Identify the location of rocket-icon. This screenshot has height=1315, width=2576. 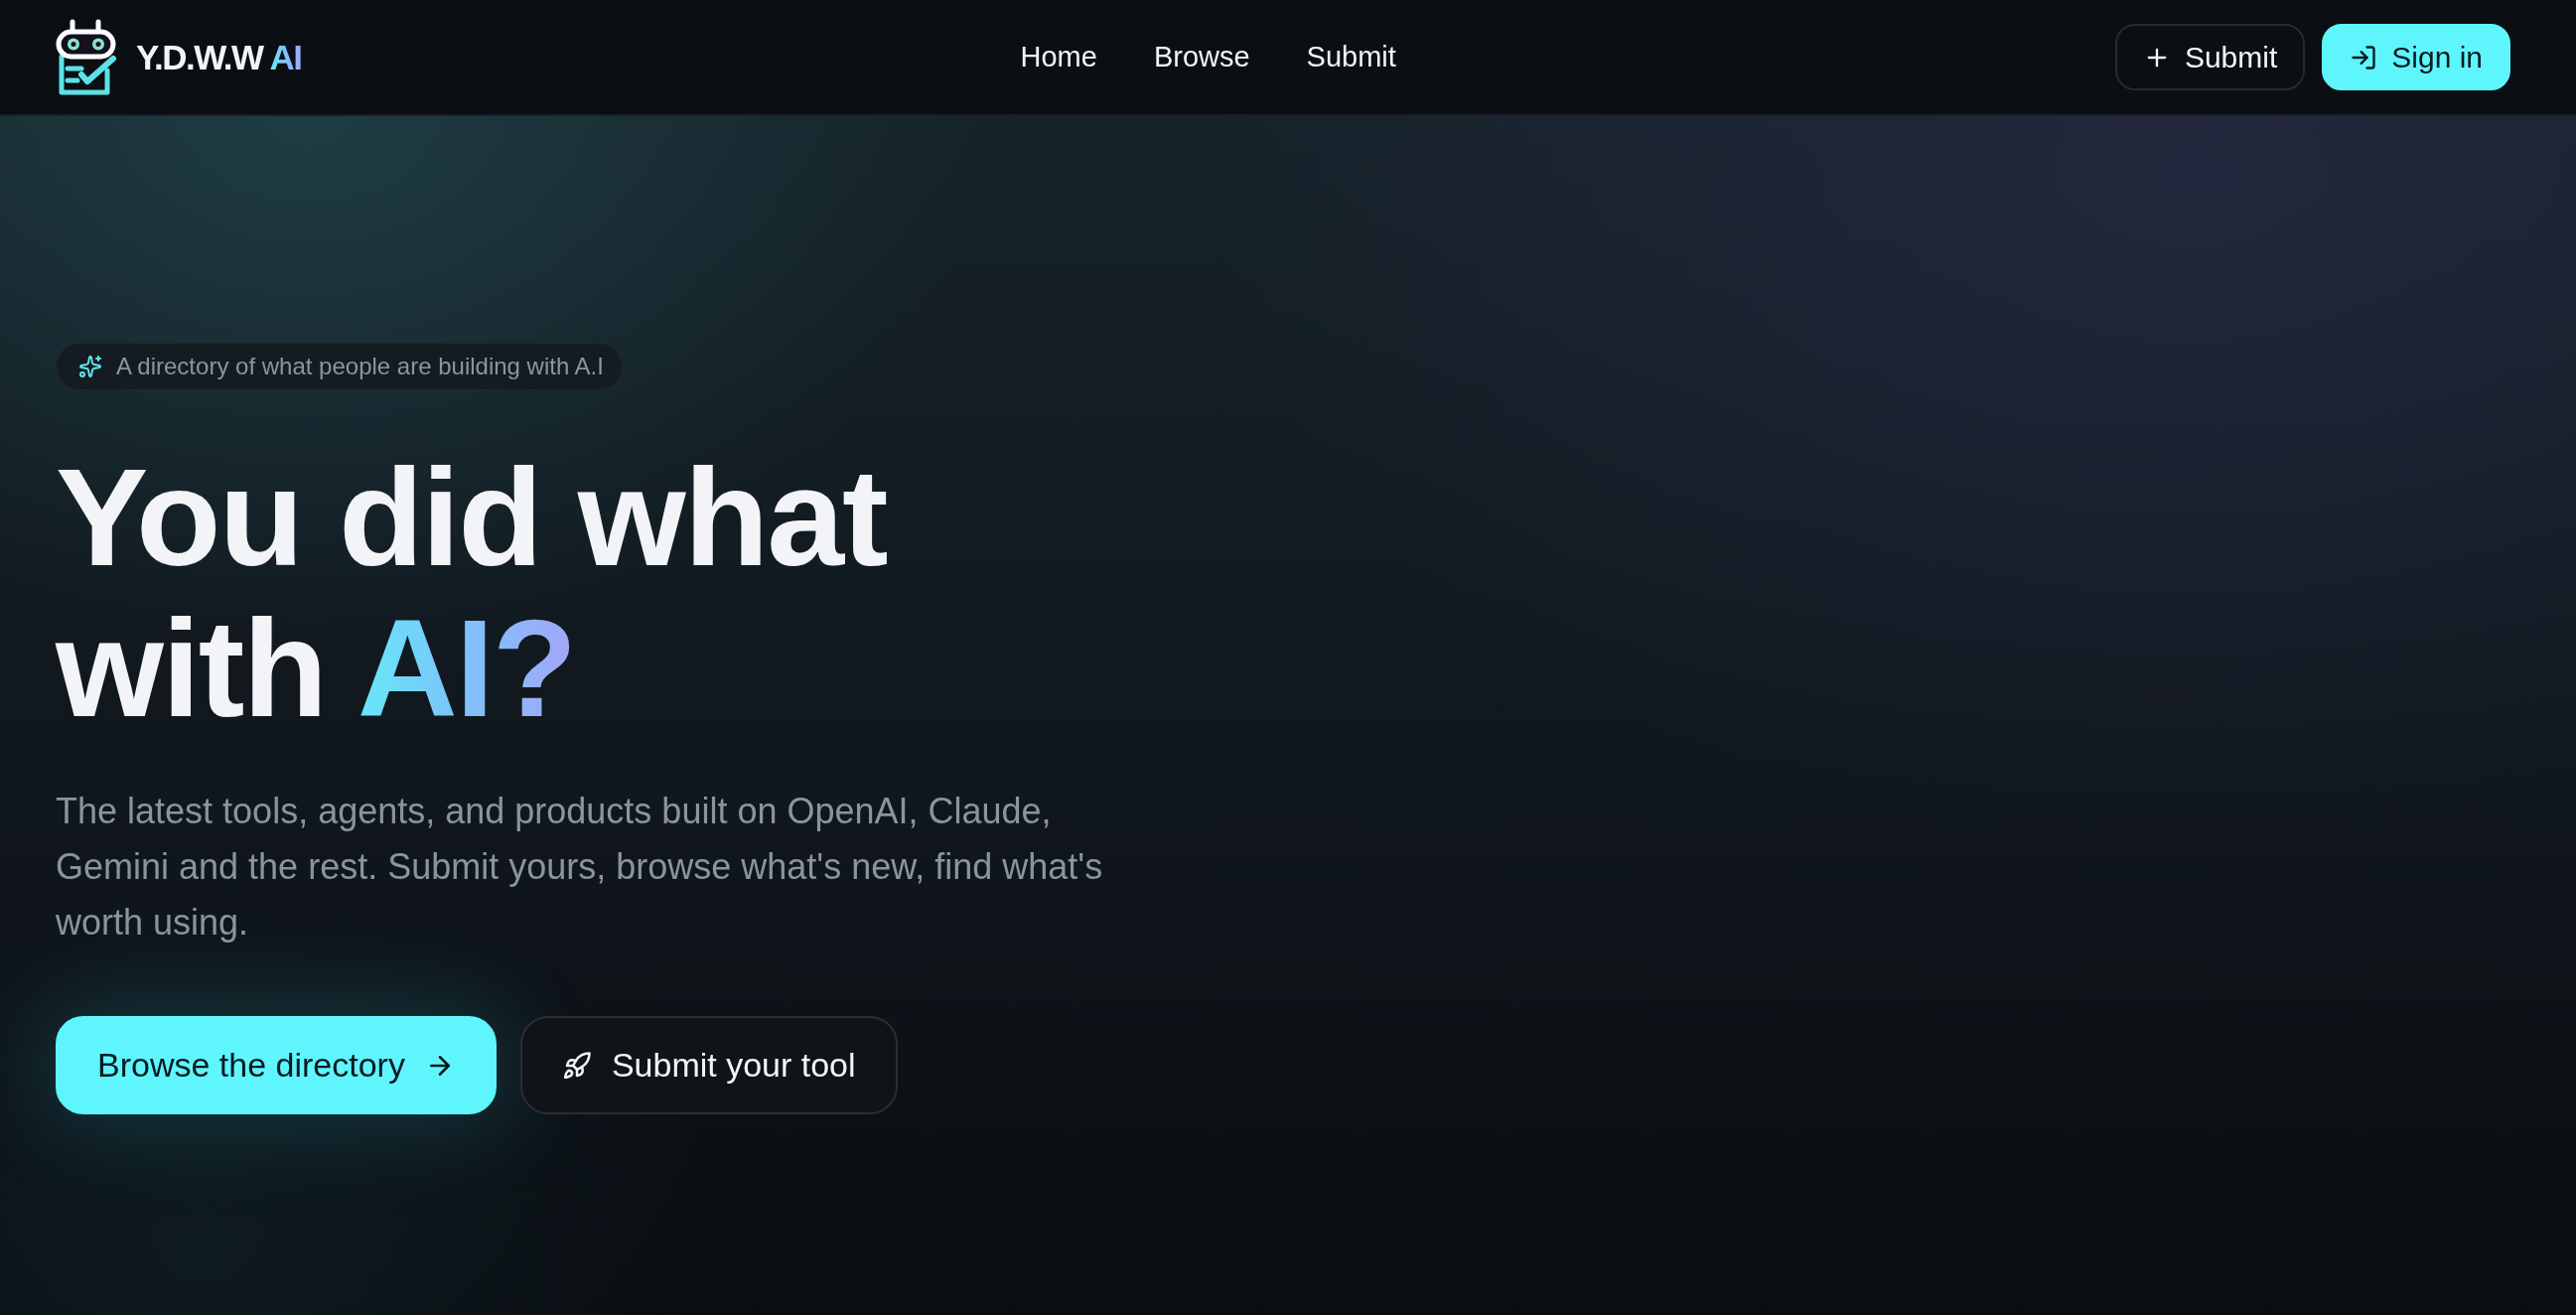
(577, 1065).